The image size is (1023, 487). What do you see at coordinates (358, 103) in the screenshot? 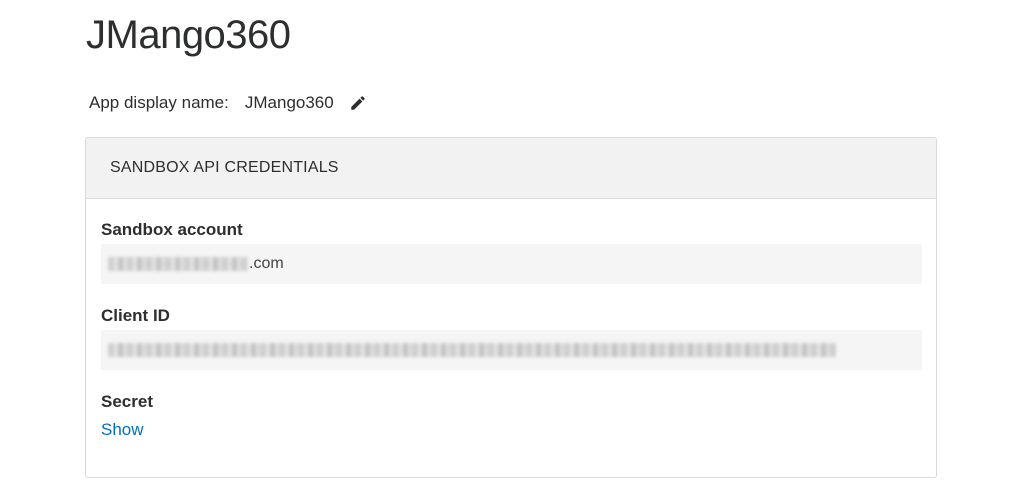
I see `pencil-icon` at bounding box center [358, 103].